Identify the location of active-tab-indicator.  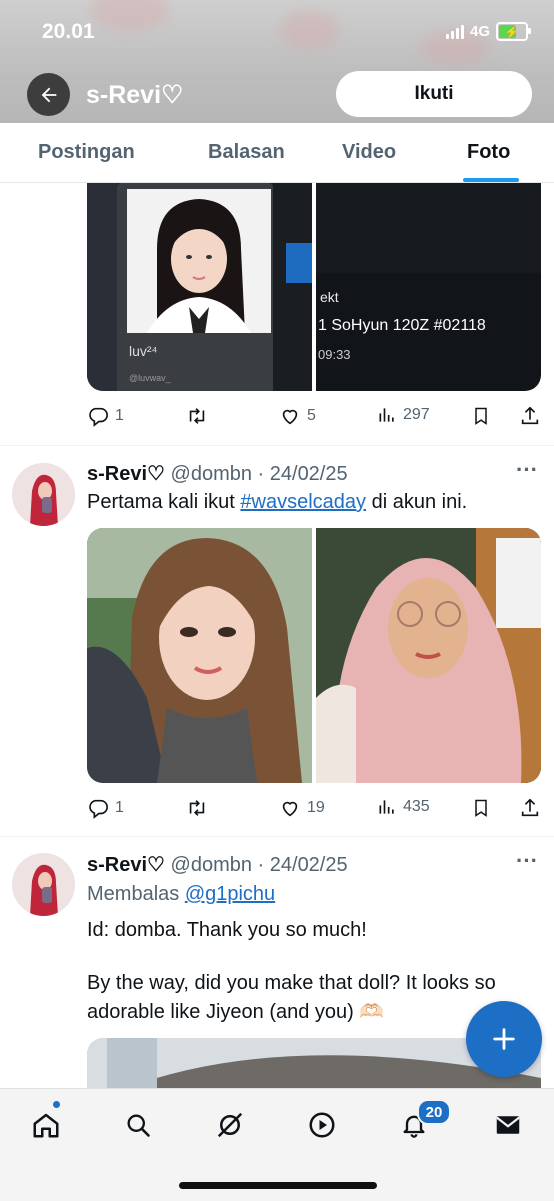
(491, 180).